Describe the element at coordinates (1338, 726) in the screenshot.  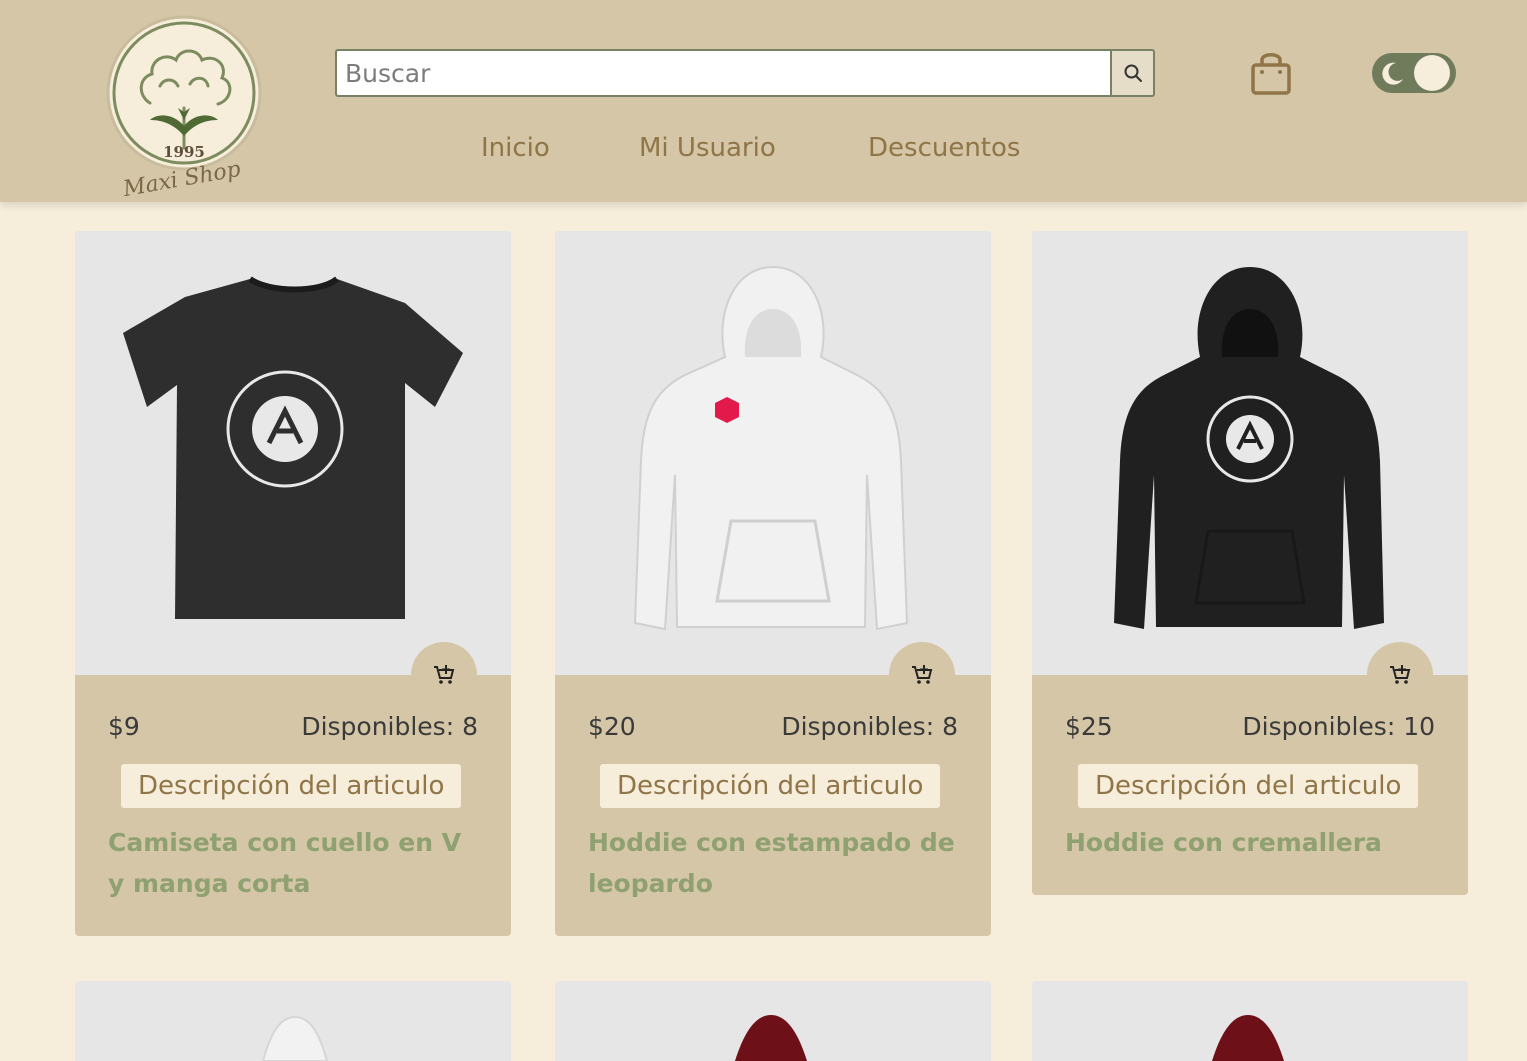
I see `product-stock: Disponibles: 10` at that location.